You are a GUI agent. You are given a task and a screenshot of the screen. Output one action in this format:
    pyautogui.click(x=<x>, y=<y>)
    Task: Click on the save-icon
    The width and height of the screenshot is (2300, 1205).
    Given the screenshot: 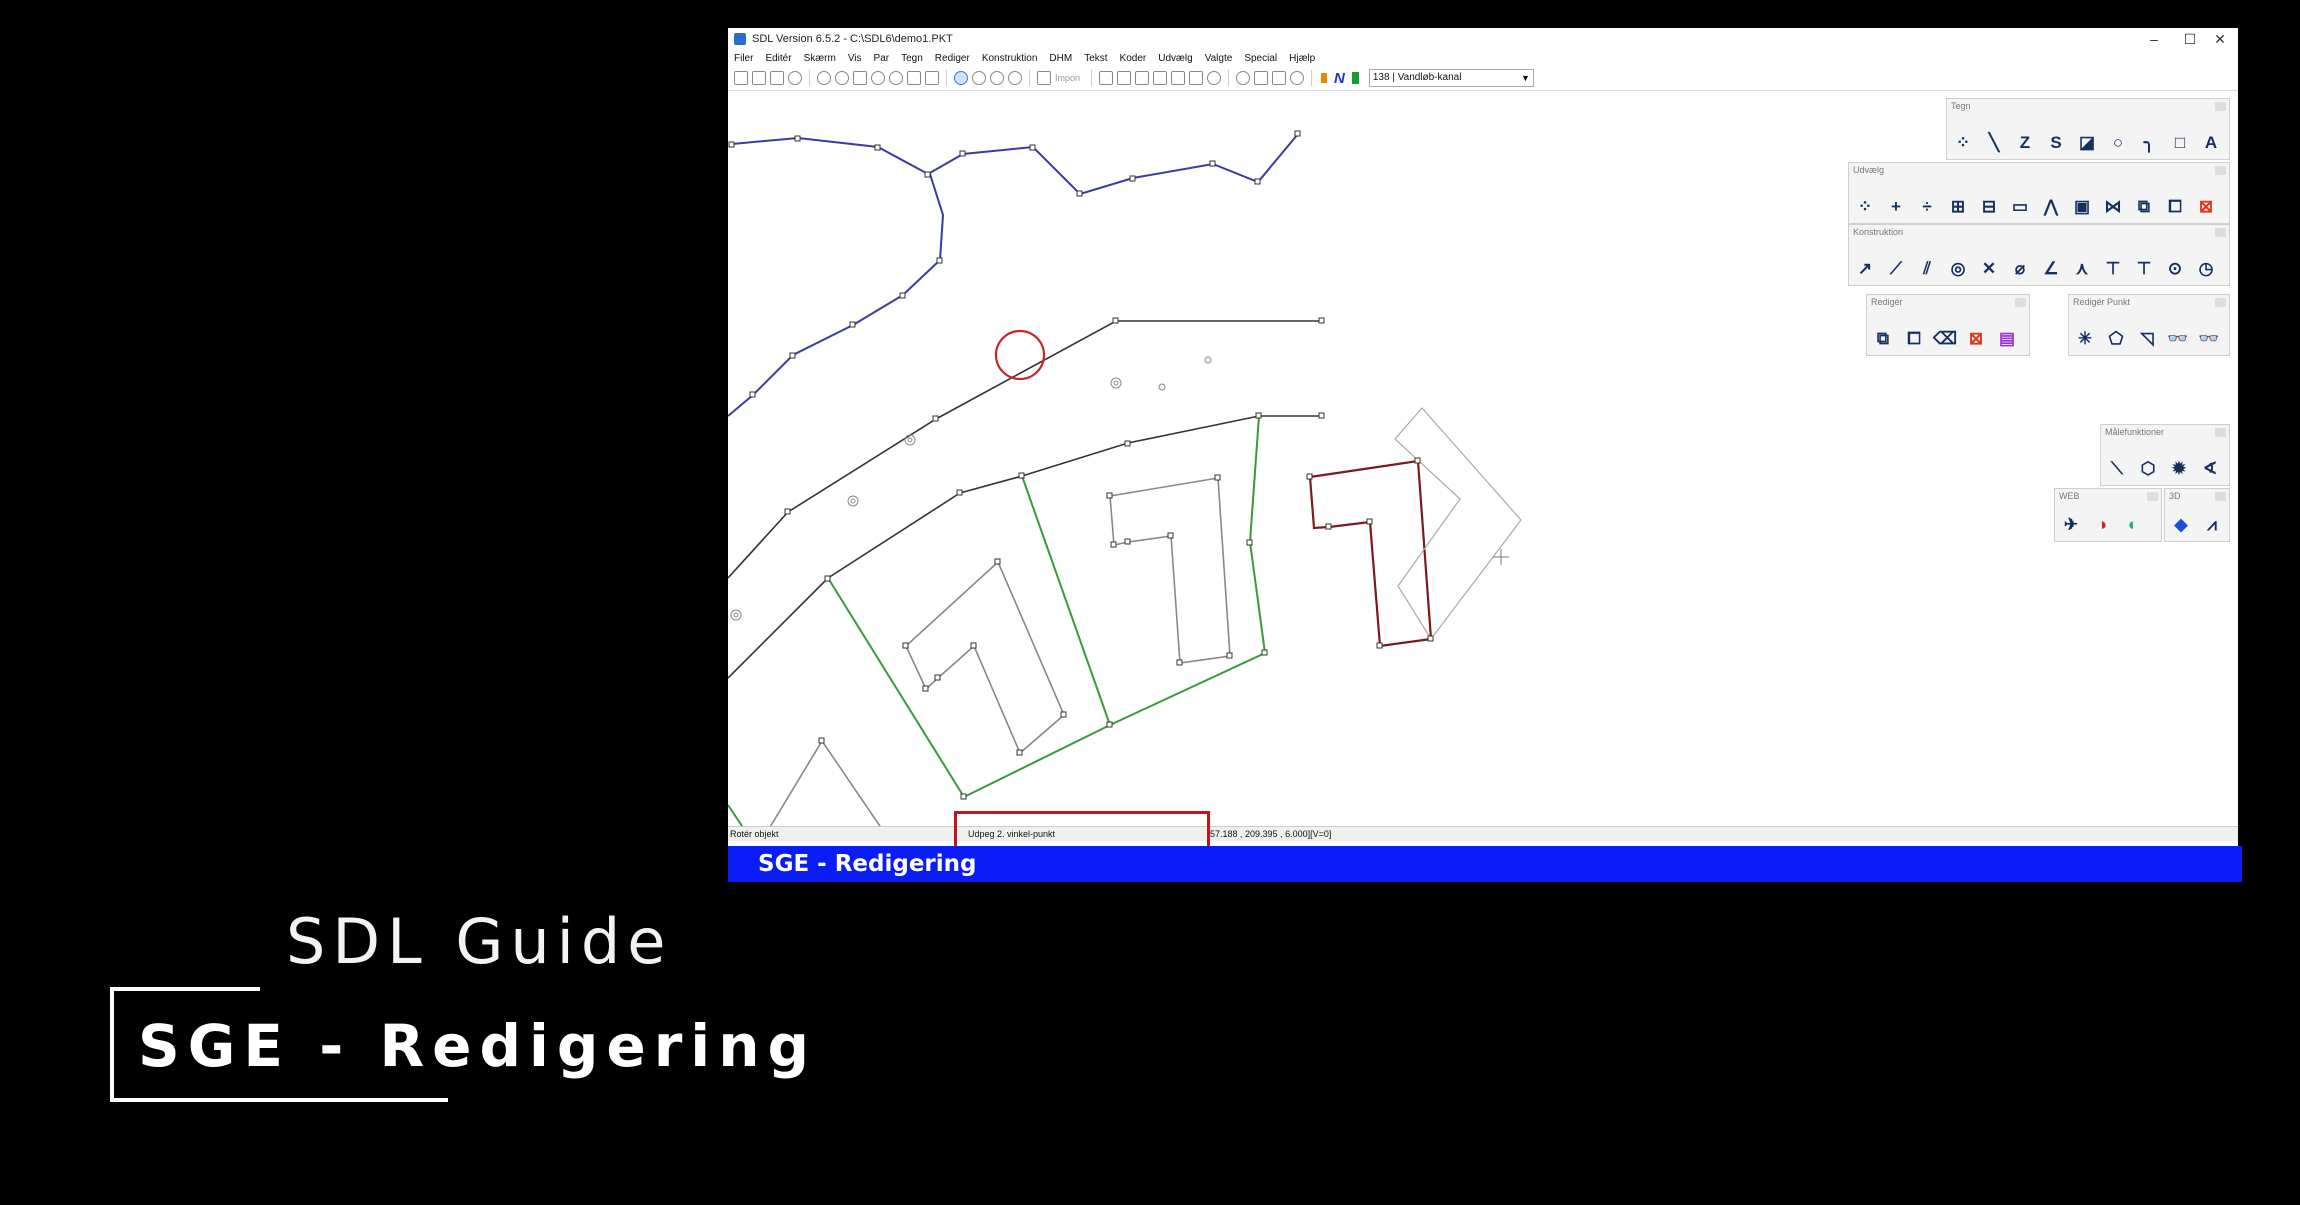 What is the action you would take?
    pyautogui.click(x=777, y=78)
    